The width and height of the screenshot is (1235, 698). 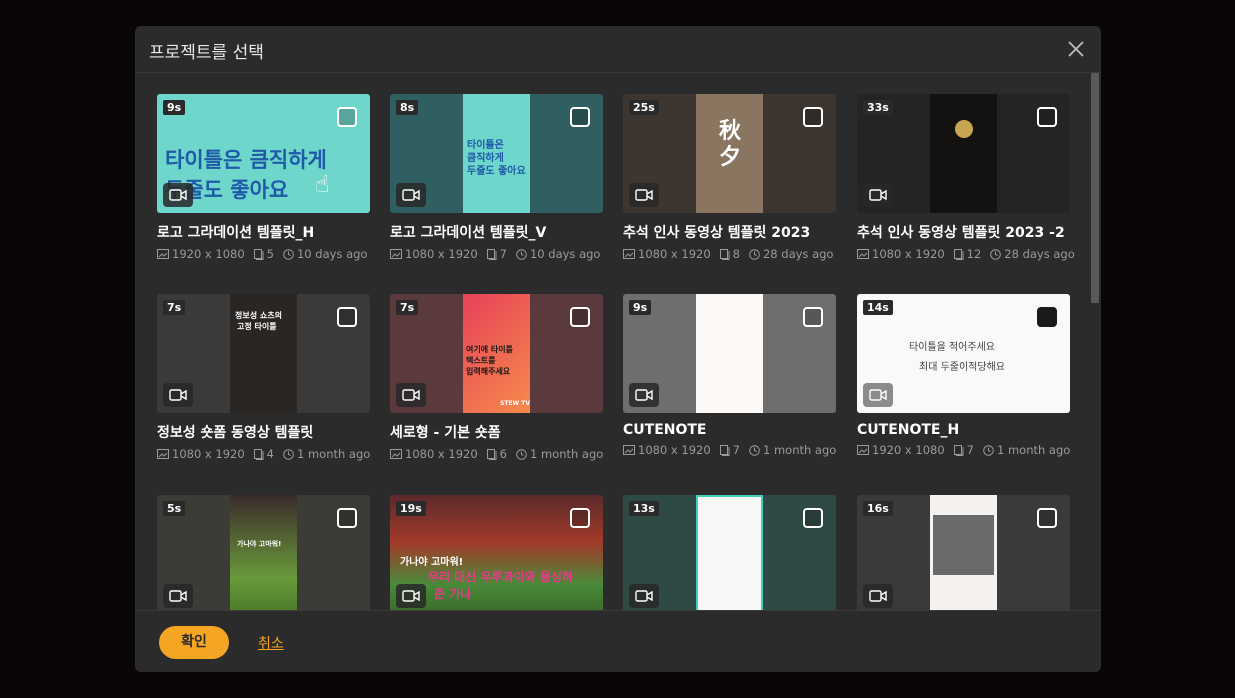 What do you see at coordinates (1095, 188) in the screenshot?
I see `scrollbar-thumb` at bounding box center [1095, 188].